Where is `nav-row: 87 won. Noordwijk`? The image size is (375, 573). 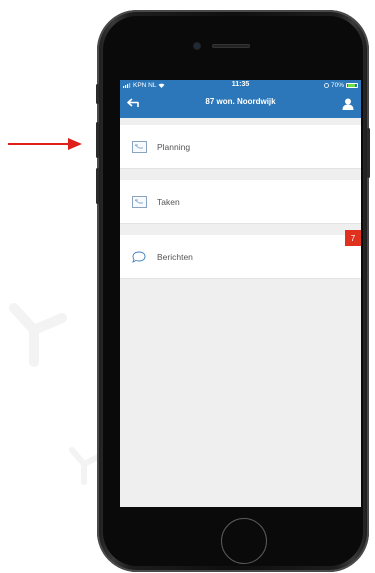
nav-row: 87 won. Noordwijk is located at coordinates (240, 104).